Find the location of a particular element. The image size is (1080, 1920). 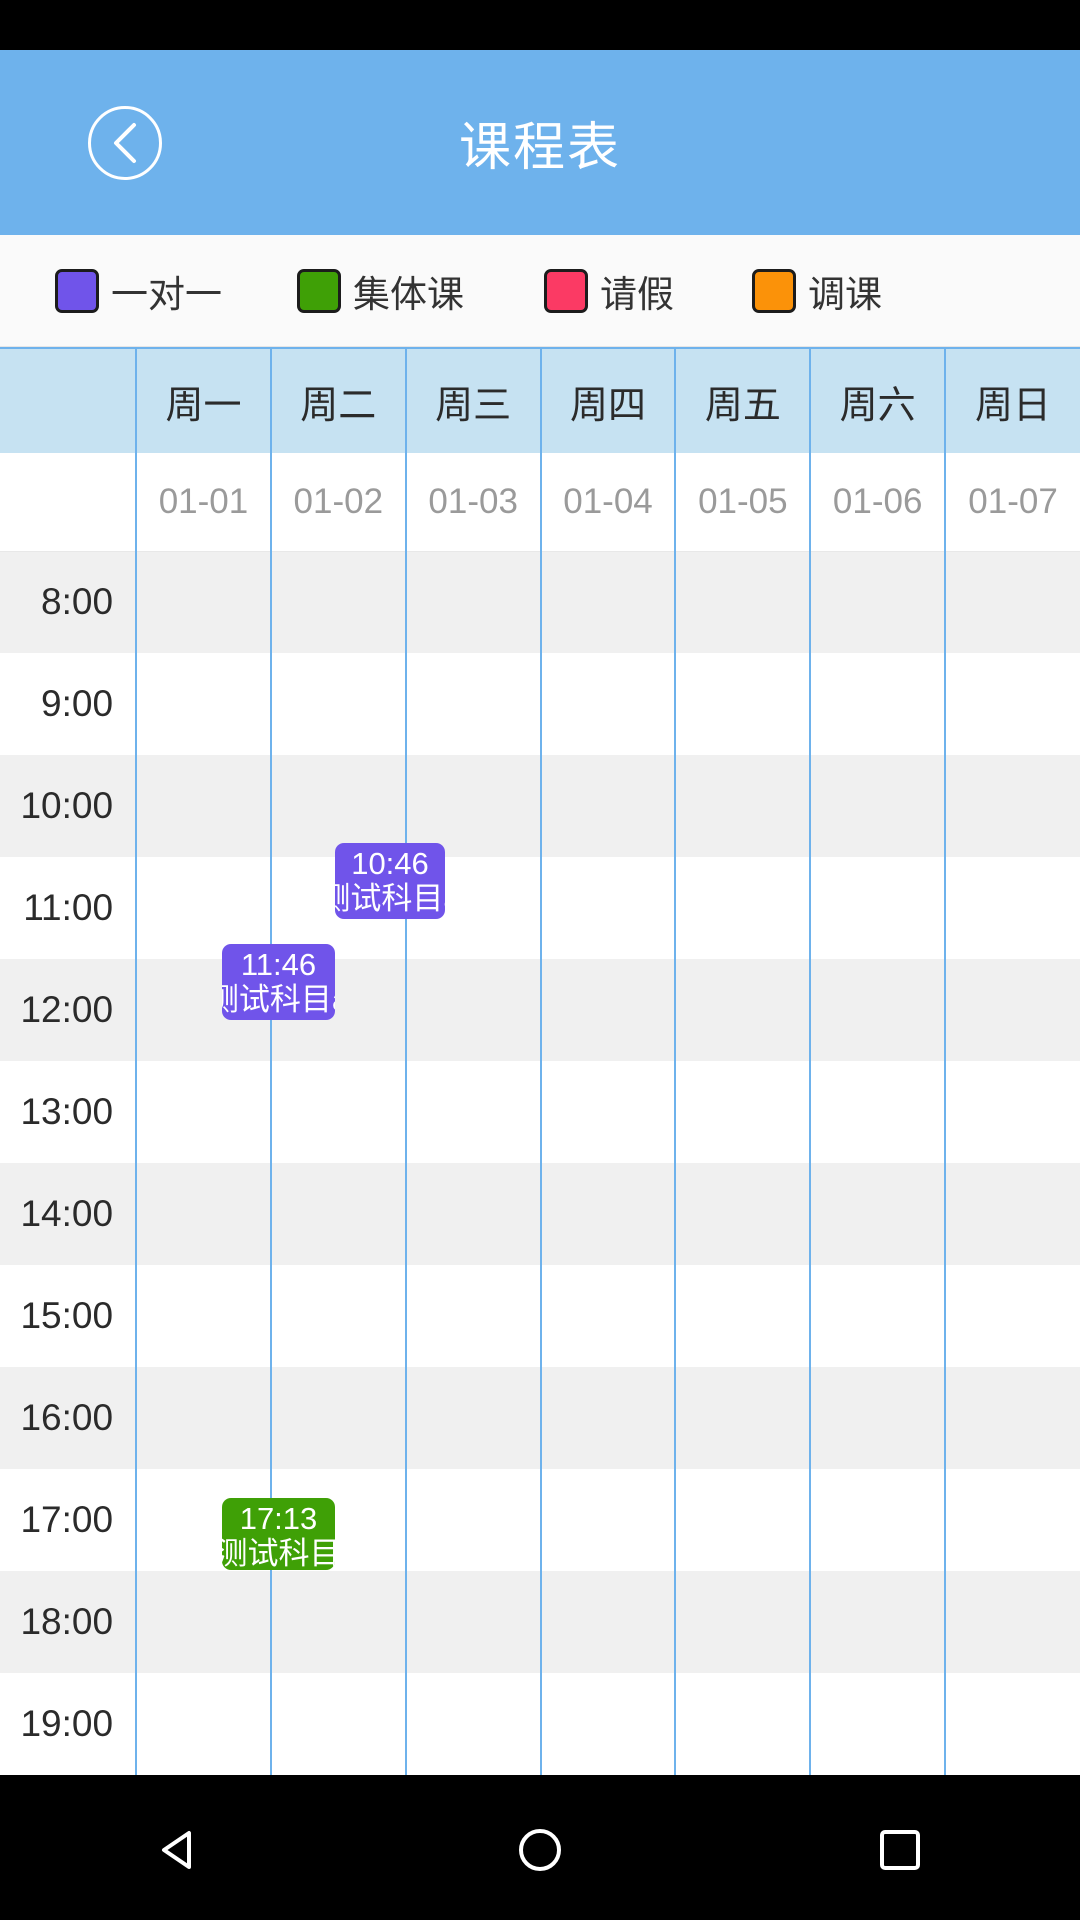

course-event-block: 17:13 测试科目 is located at coordinates (278, 1534).